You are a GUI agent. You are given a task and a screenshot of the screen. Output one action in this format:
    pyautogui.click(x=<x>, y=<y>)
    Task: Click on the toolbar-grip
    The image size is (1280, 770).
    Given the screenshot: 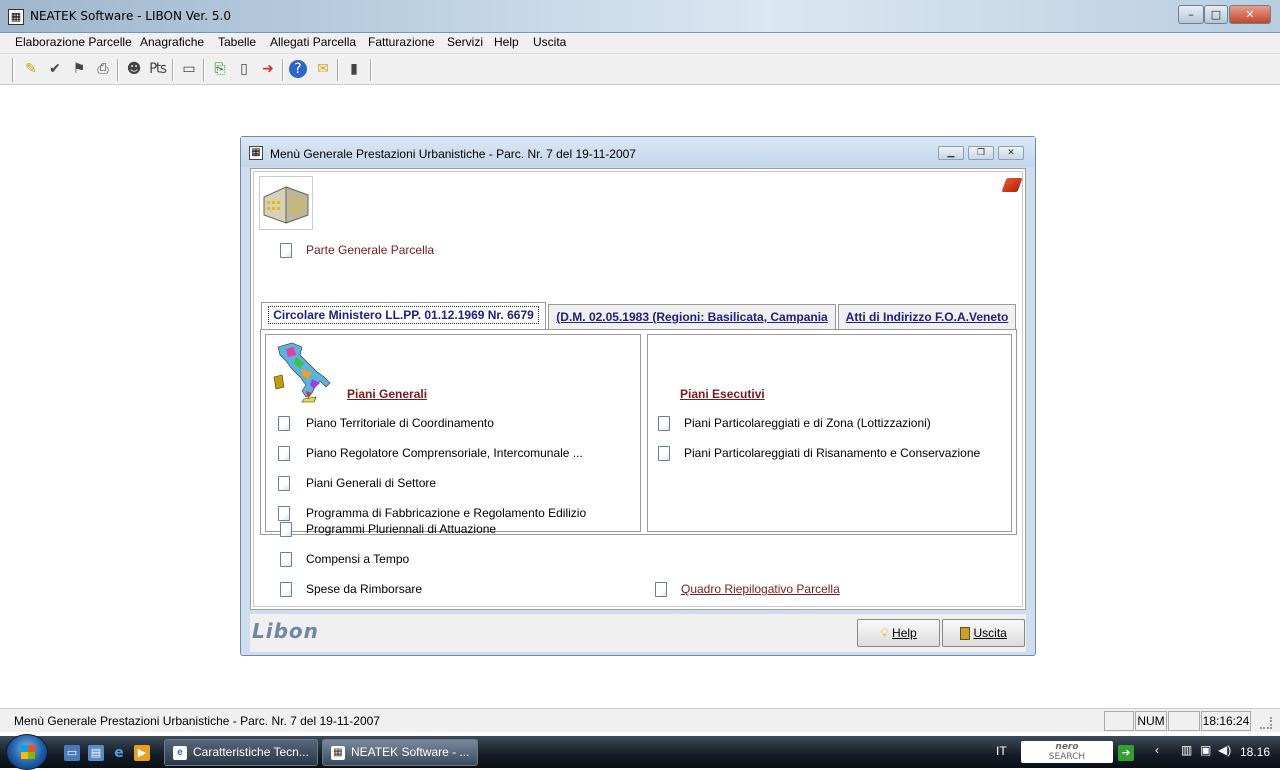 What is the action you would take?
    pyautogui.click(x=13, y=70)
    